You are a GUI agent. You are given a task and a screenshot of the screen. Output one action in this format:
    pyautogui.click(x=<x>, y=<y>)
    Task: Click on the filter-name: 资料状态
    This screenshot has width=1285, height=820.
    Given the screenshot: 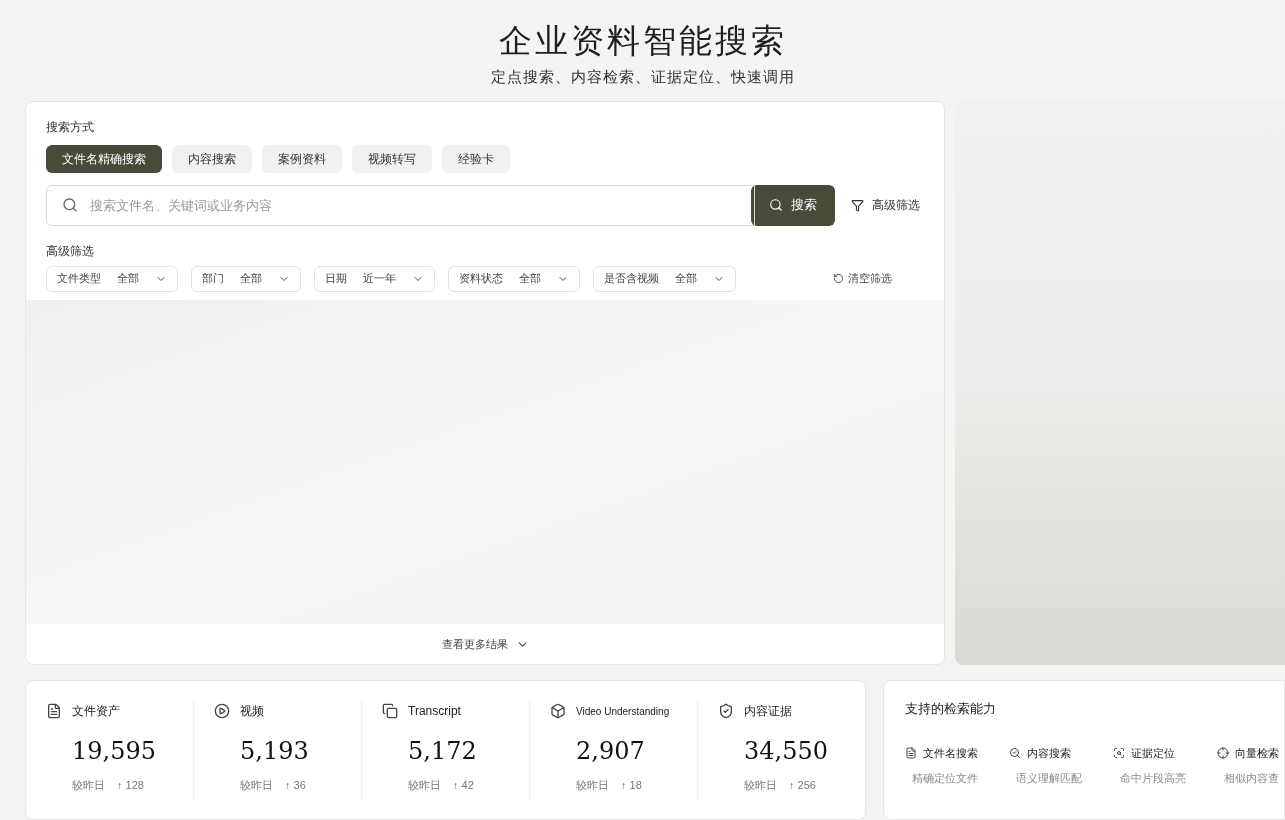 What is the action you would take?
    pyautogui.click(x=481, y=279)
    